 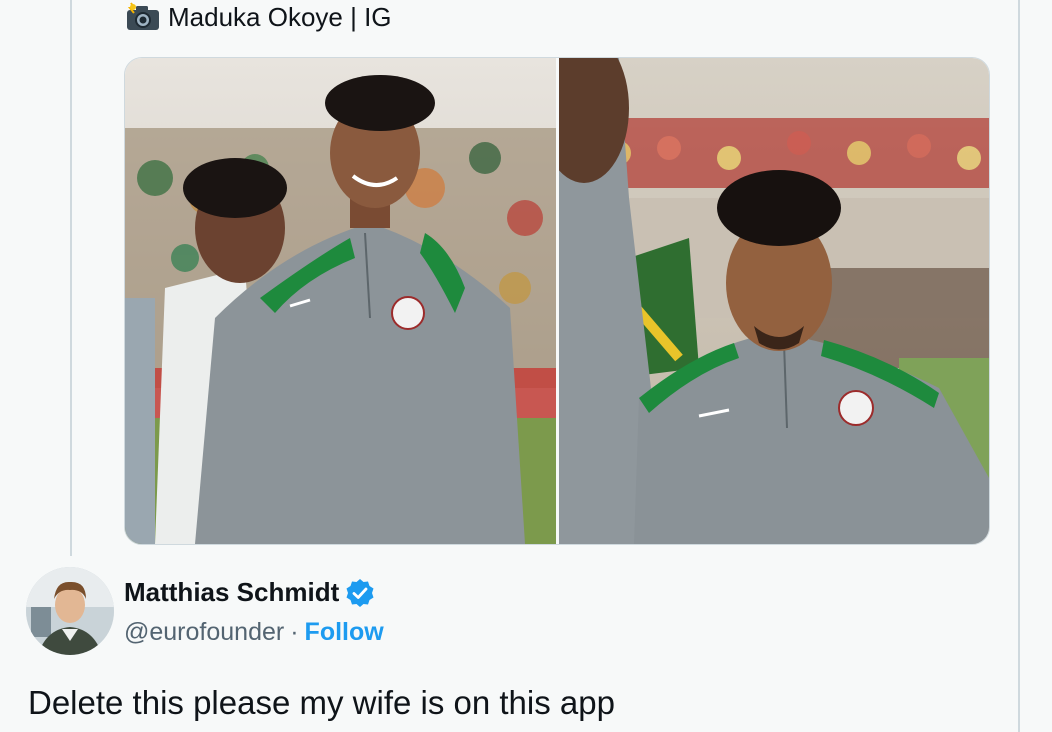 I want to click on quoted-author-name: Maduka Okoye | IG, so click(x=280, y=17).